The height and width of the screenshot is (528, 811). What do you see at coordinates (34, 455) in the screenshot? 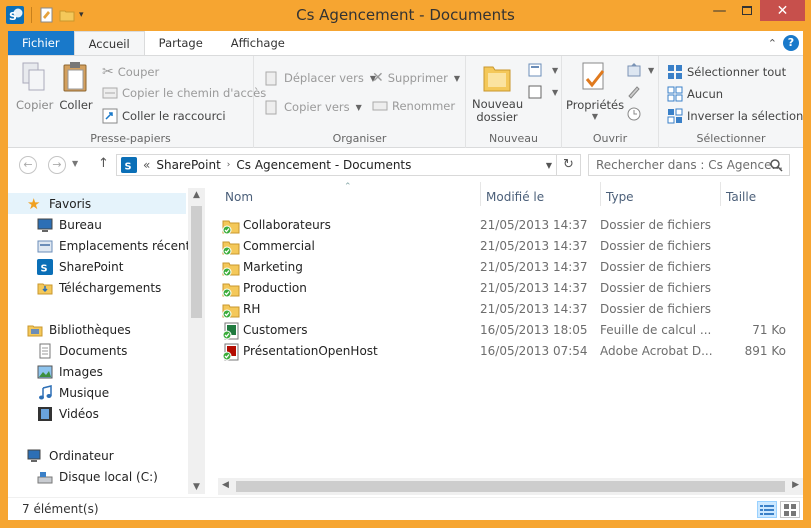
I see `computer-icon` at bounding box center [34, 455].